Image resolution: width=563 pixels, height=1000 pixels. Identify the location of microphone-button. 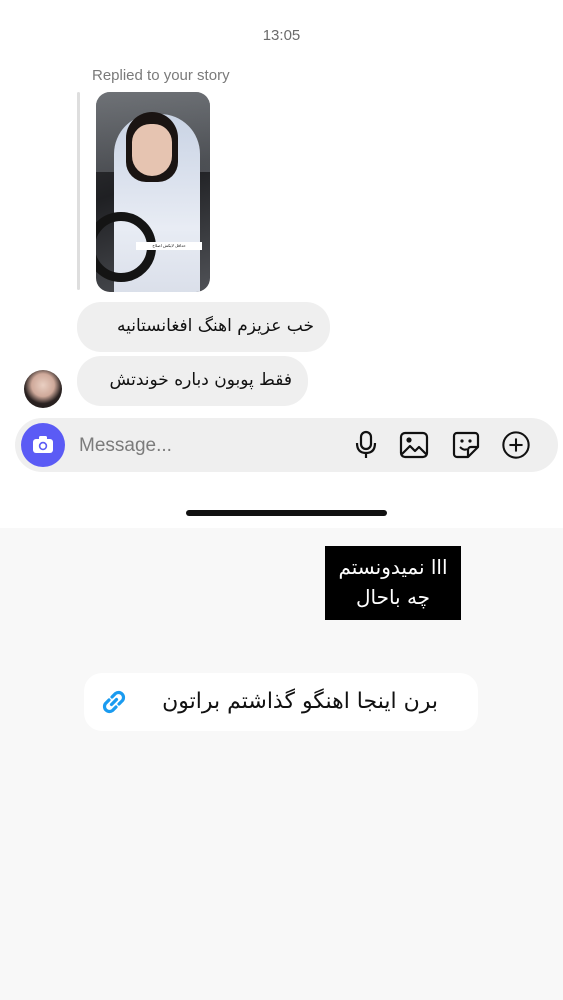
(366, 445).